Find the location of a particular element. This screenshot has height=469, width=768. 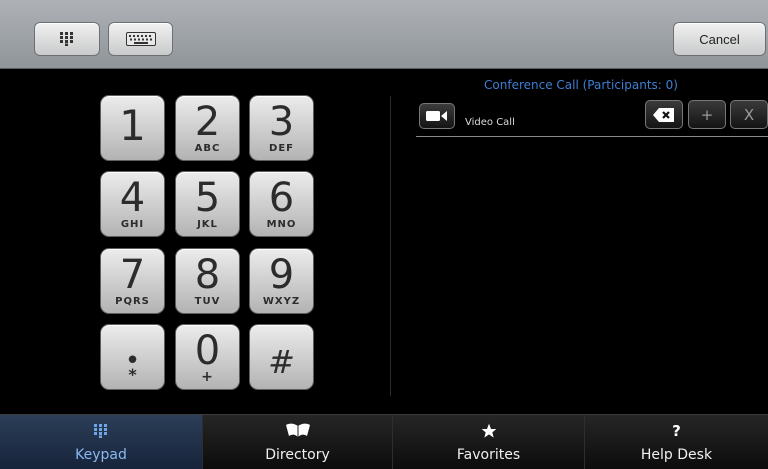

key-letters: JKL is located at coordinates (207, 224).